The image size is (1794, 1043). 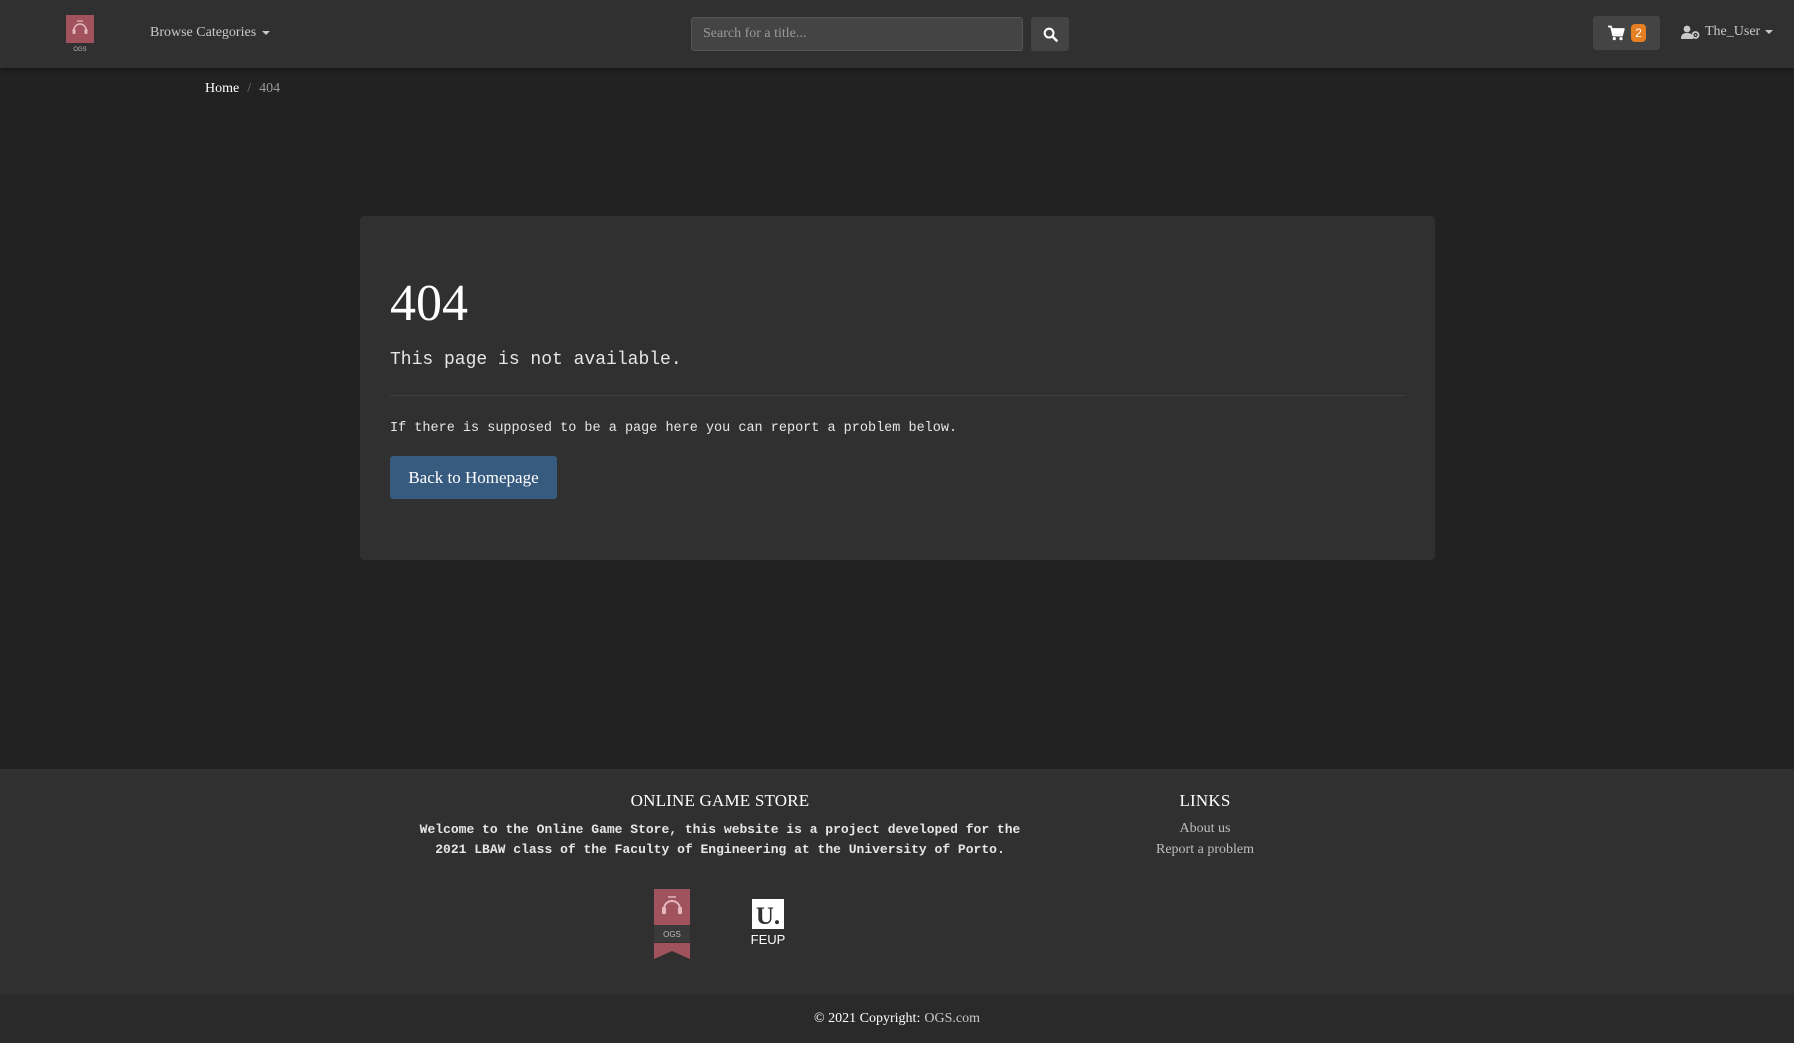 What do you see at coordinates (203, 32) in the screenshot?
I see `browse-categories-label: Browse Categories` at bounding box center [203, 32].